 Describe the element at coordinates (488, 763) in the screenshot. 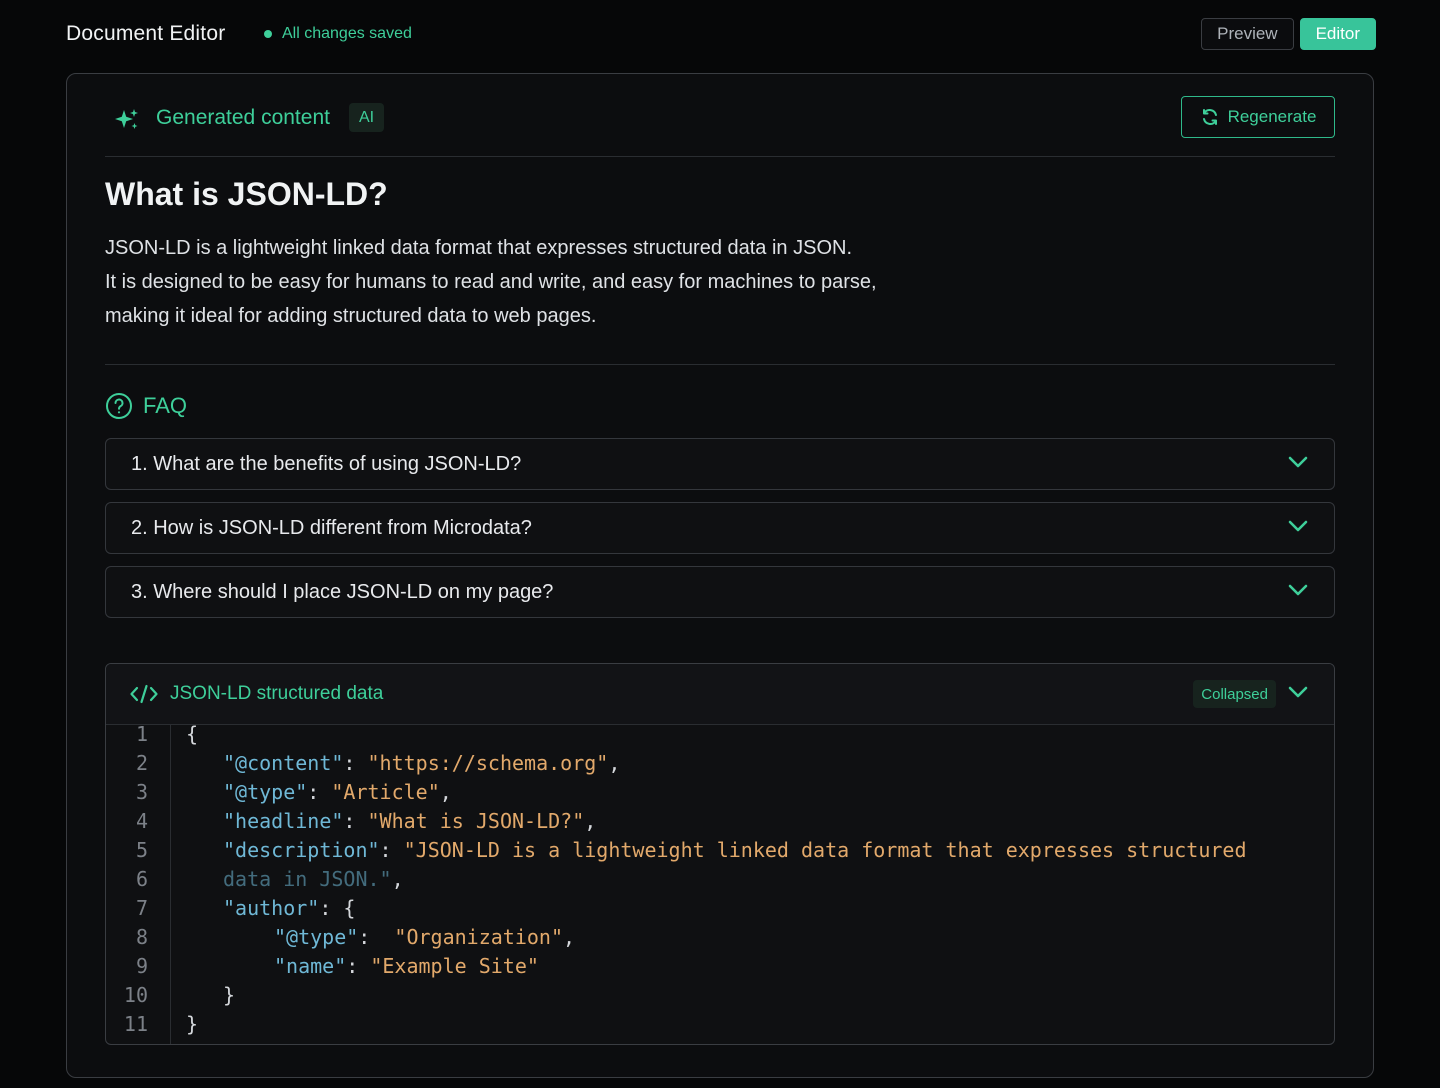

I see `code-token: "https://schema.org"` at that location.